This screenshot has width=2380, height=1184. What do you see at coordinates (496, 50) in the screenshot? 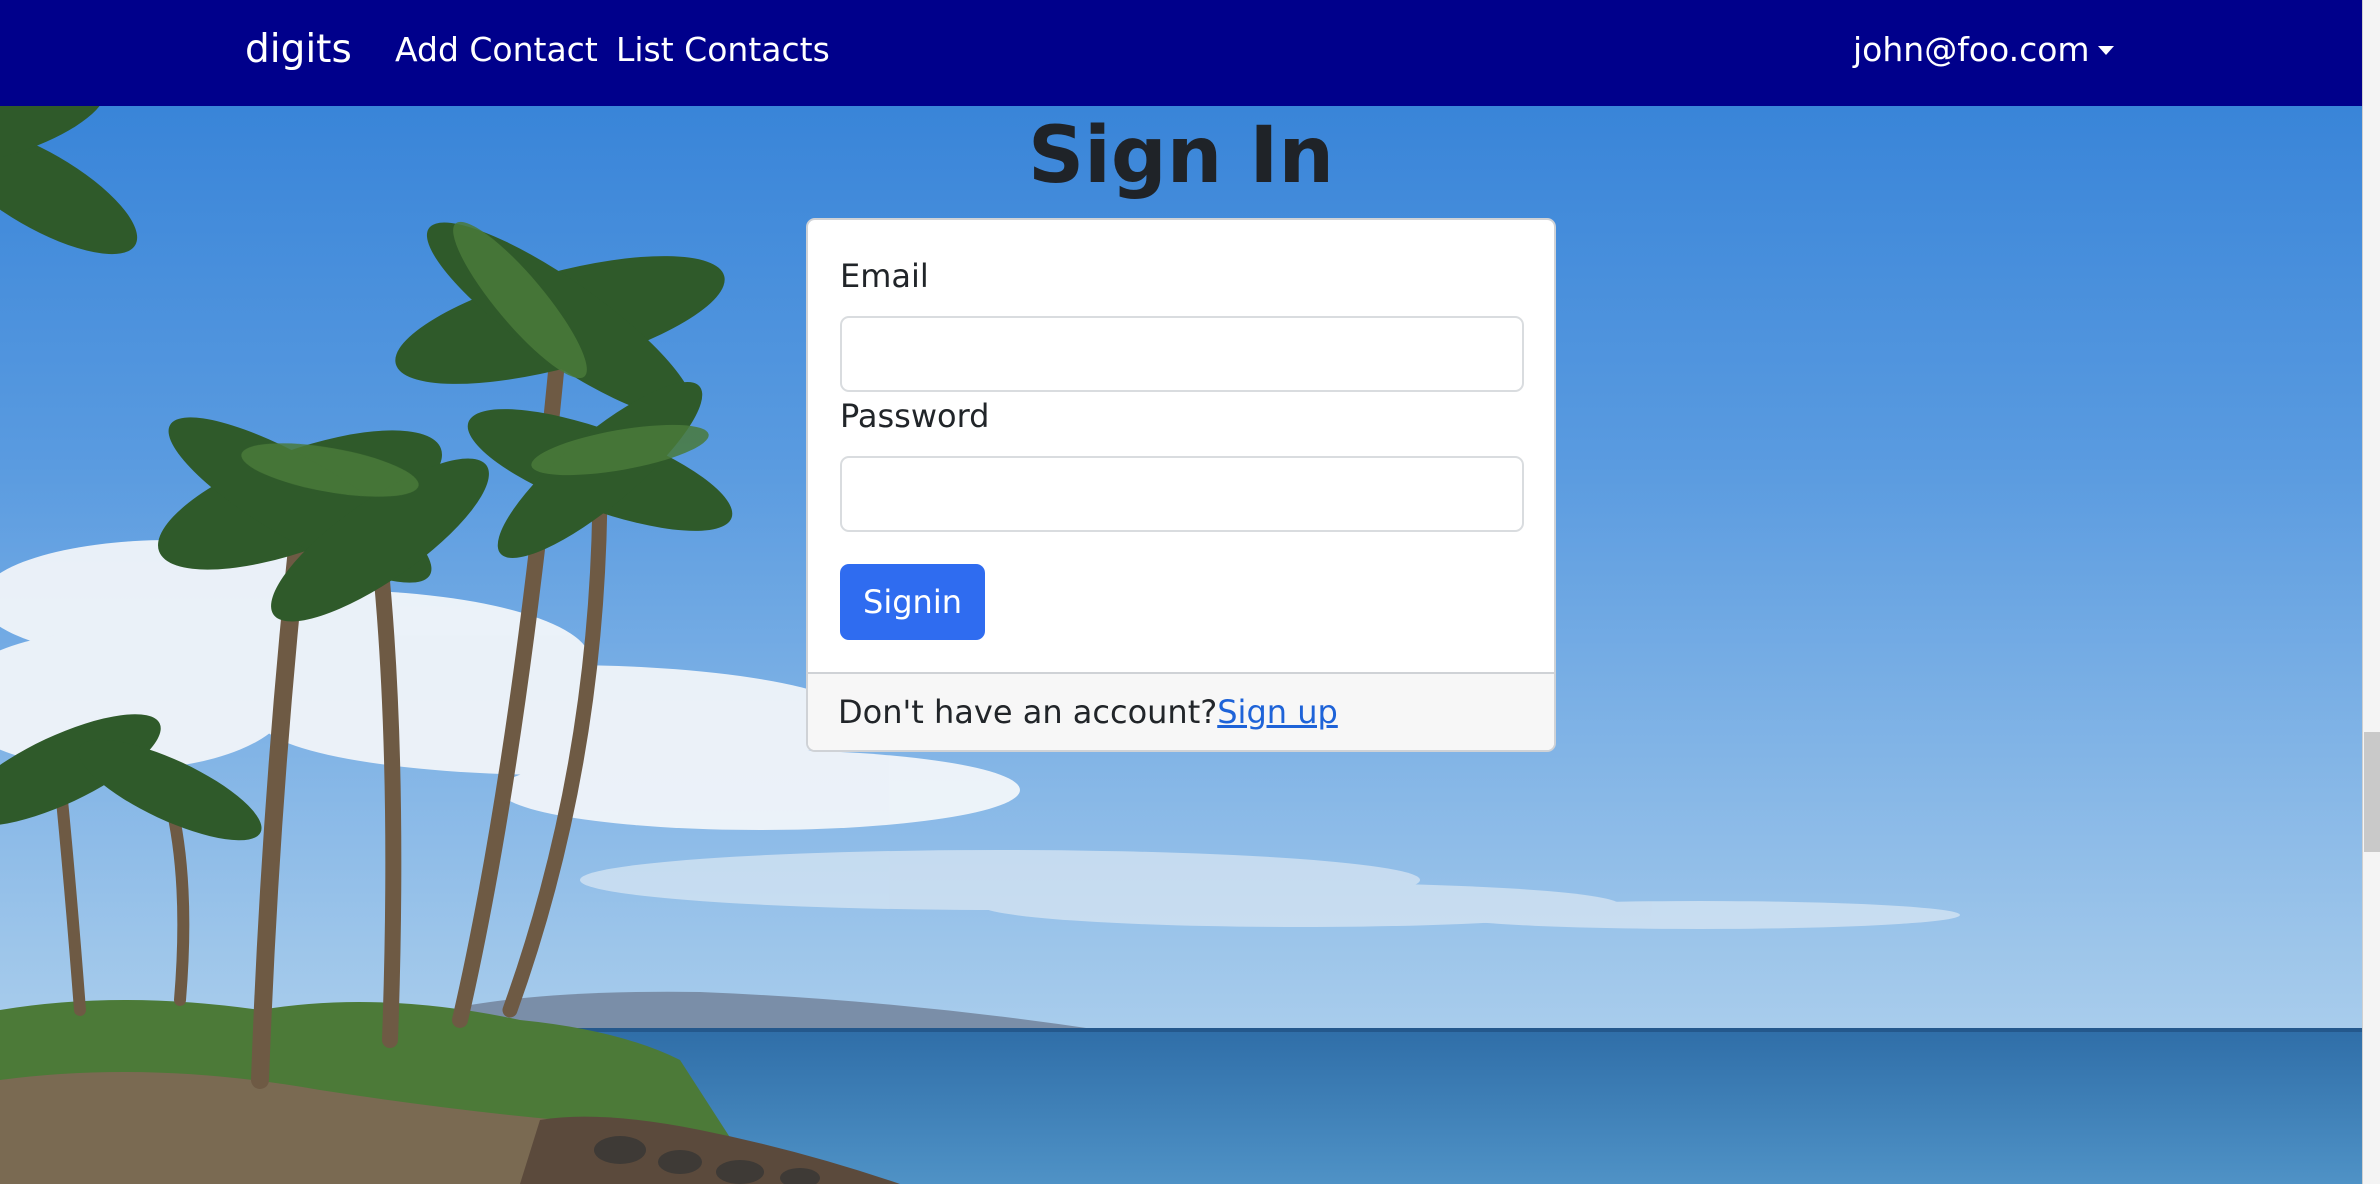
I see `nav-add-contact-link: Add Contact` at bounding box center [496, 50].